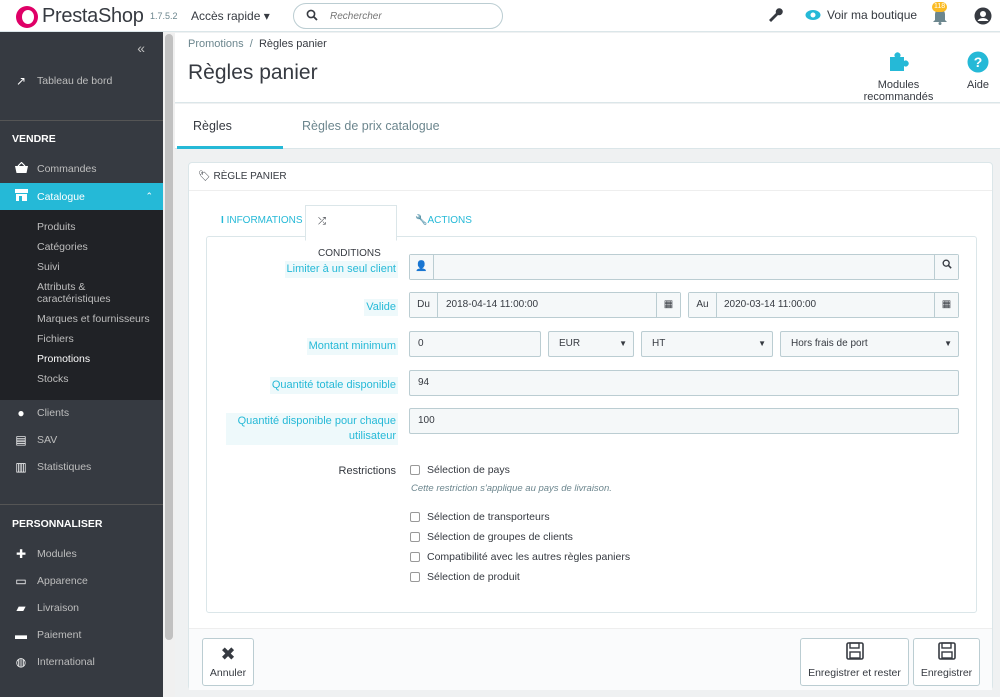 The height and width of the screenshot is (697, 1000). I want to click on date-from-field: Du 2018-04-14 11:00:00 ▦, so click(545, 305).